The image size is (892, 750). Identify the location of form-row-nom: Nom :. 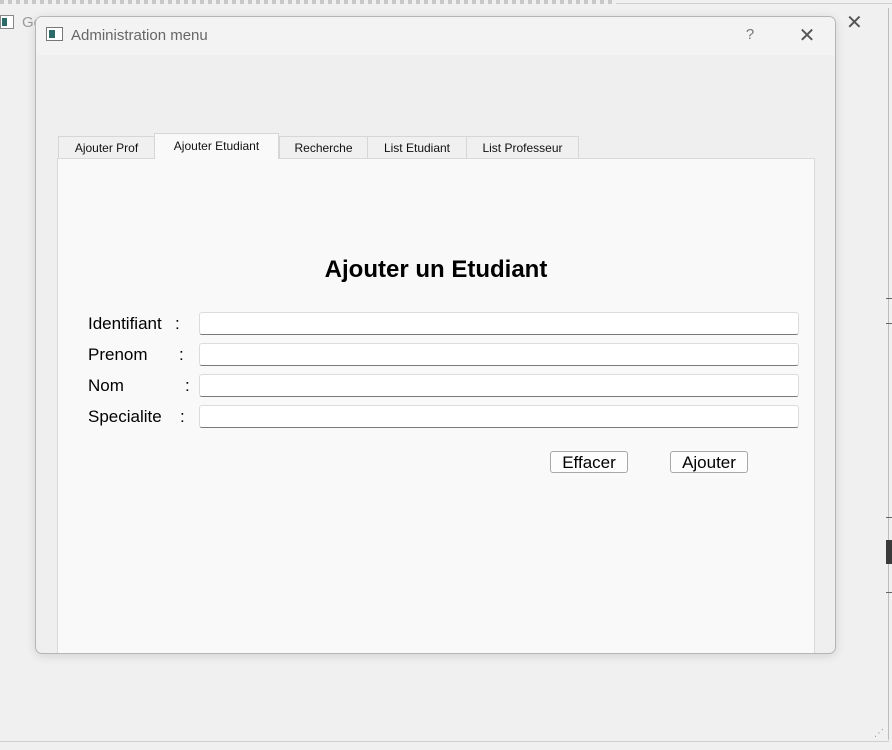
(448, 386).